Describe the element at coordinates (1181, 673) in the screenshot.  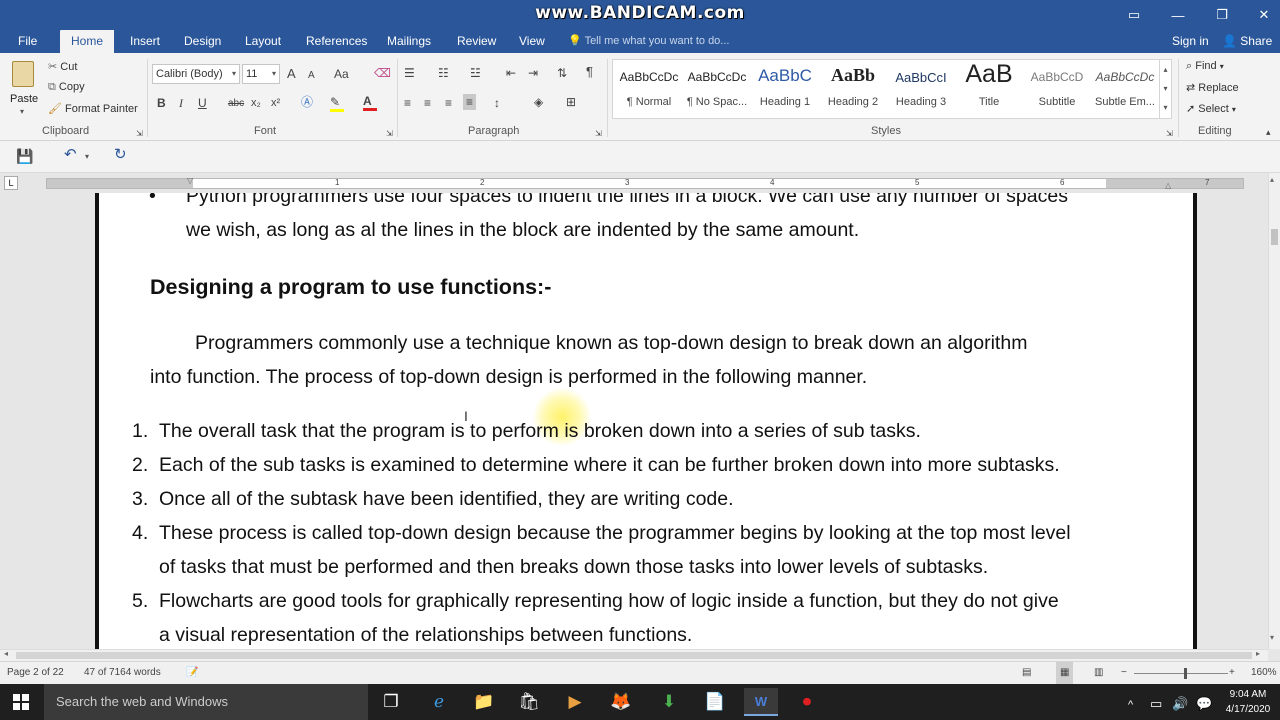
I see `zoom-slider` at that location.